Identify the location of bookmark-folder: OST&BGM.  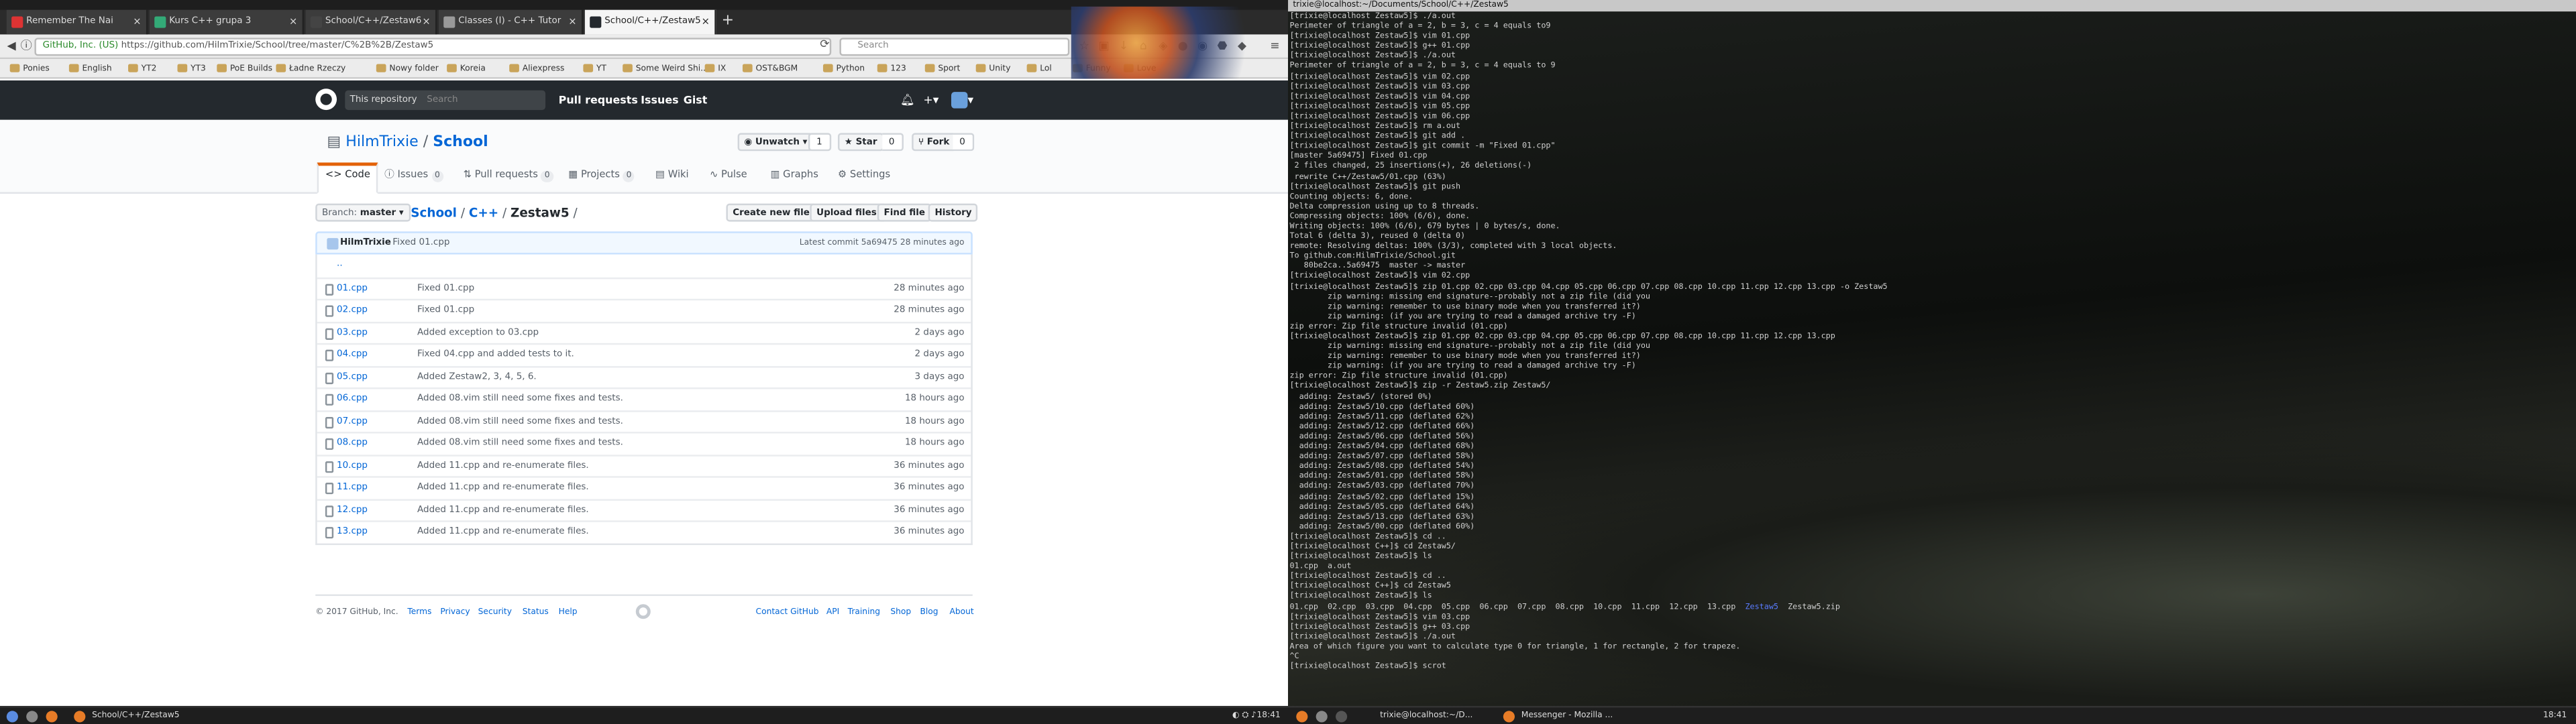
(770, 69).